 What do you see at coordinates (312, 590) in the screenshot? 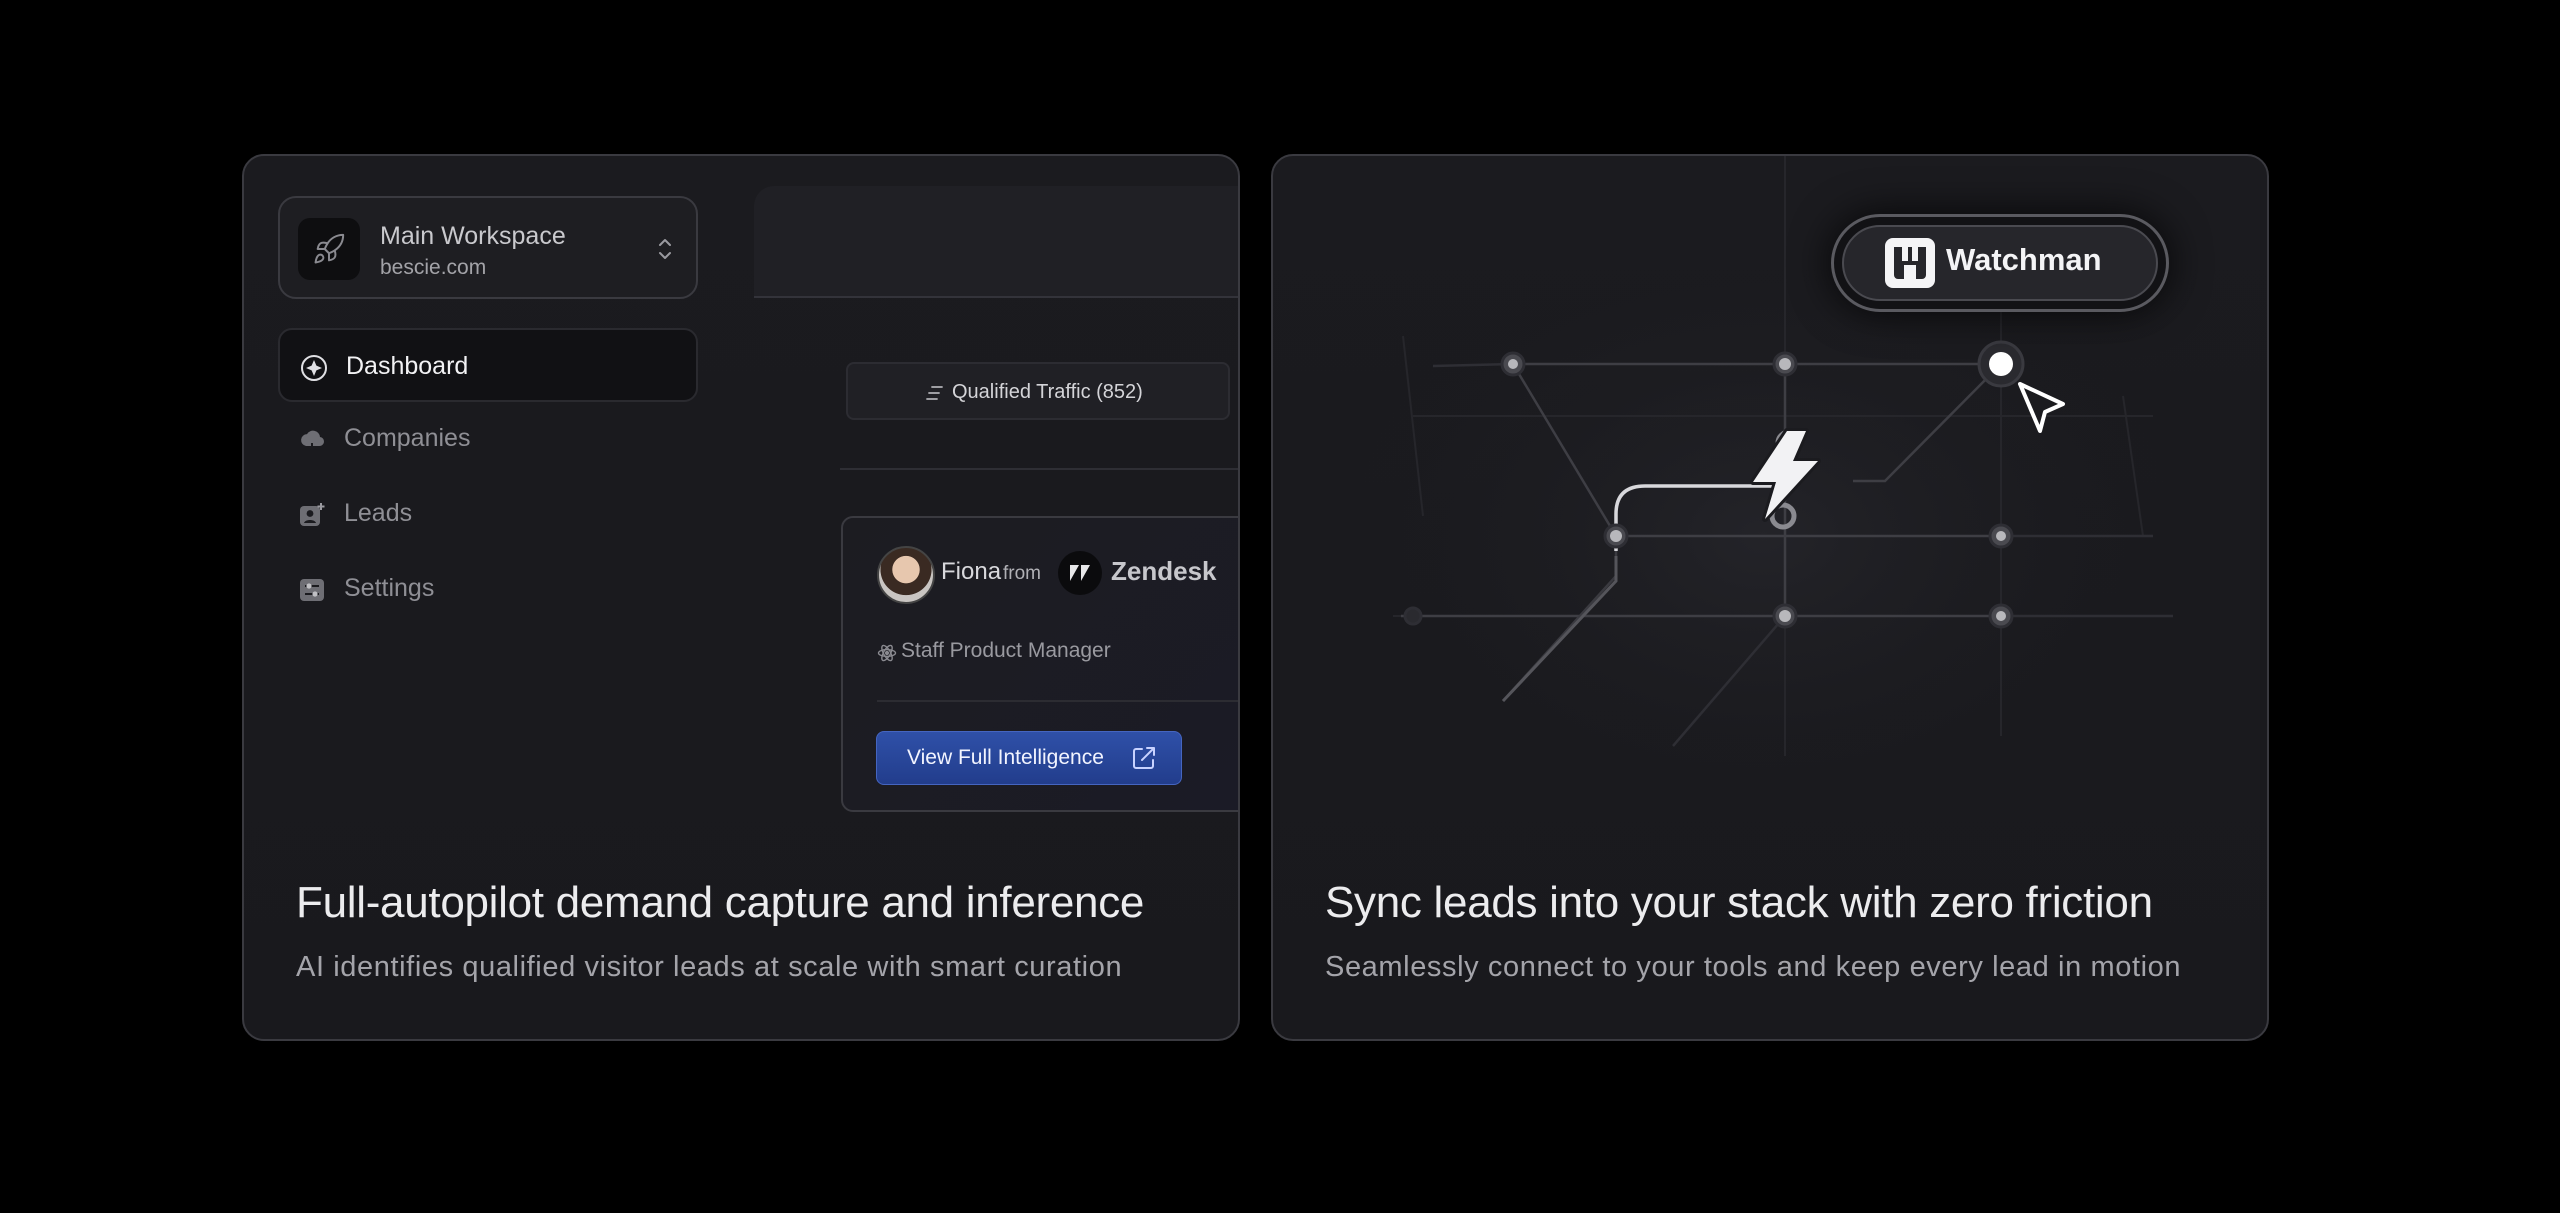
I see `sliders-icon` at bounding box center [312, 590].